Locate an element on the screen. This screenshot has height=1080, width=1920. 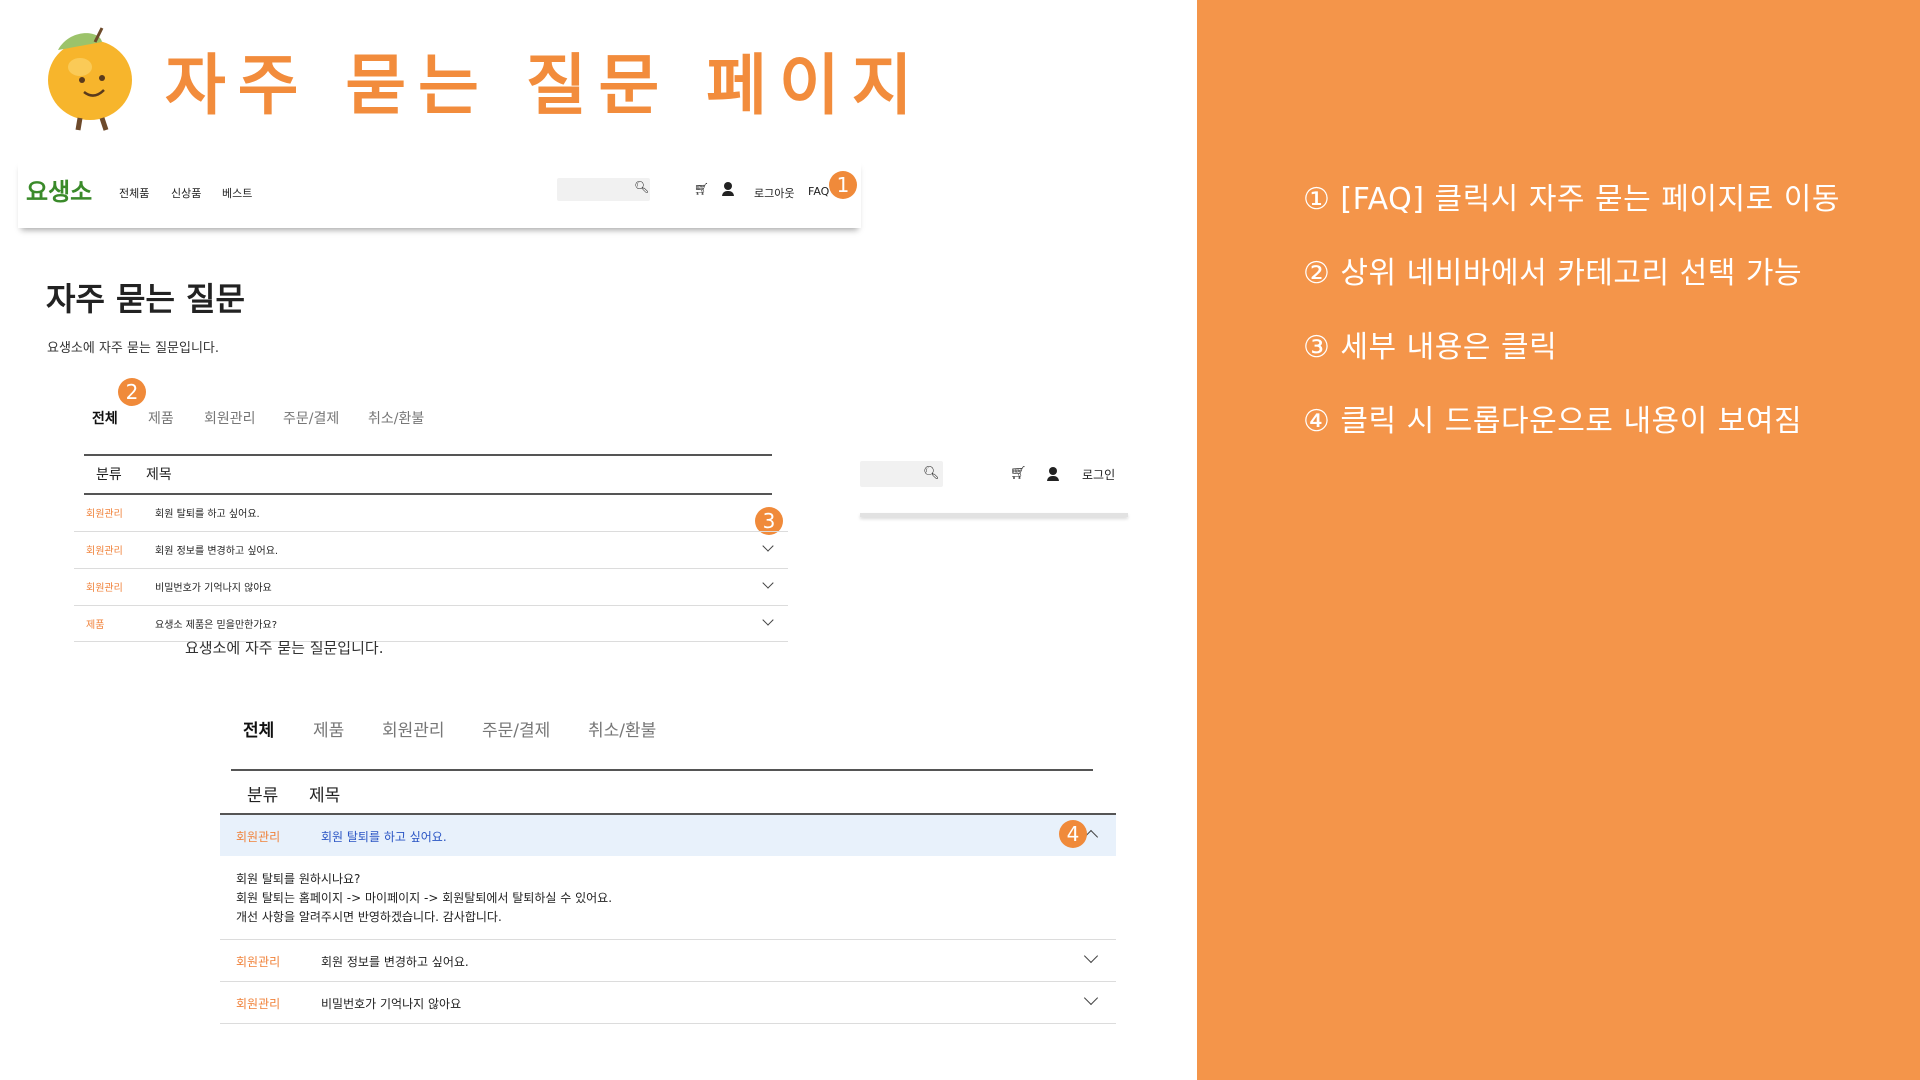
nav-new-products: 신상품 is located at coordinates (186, 193).